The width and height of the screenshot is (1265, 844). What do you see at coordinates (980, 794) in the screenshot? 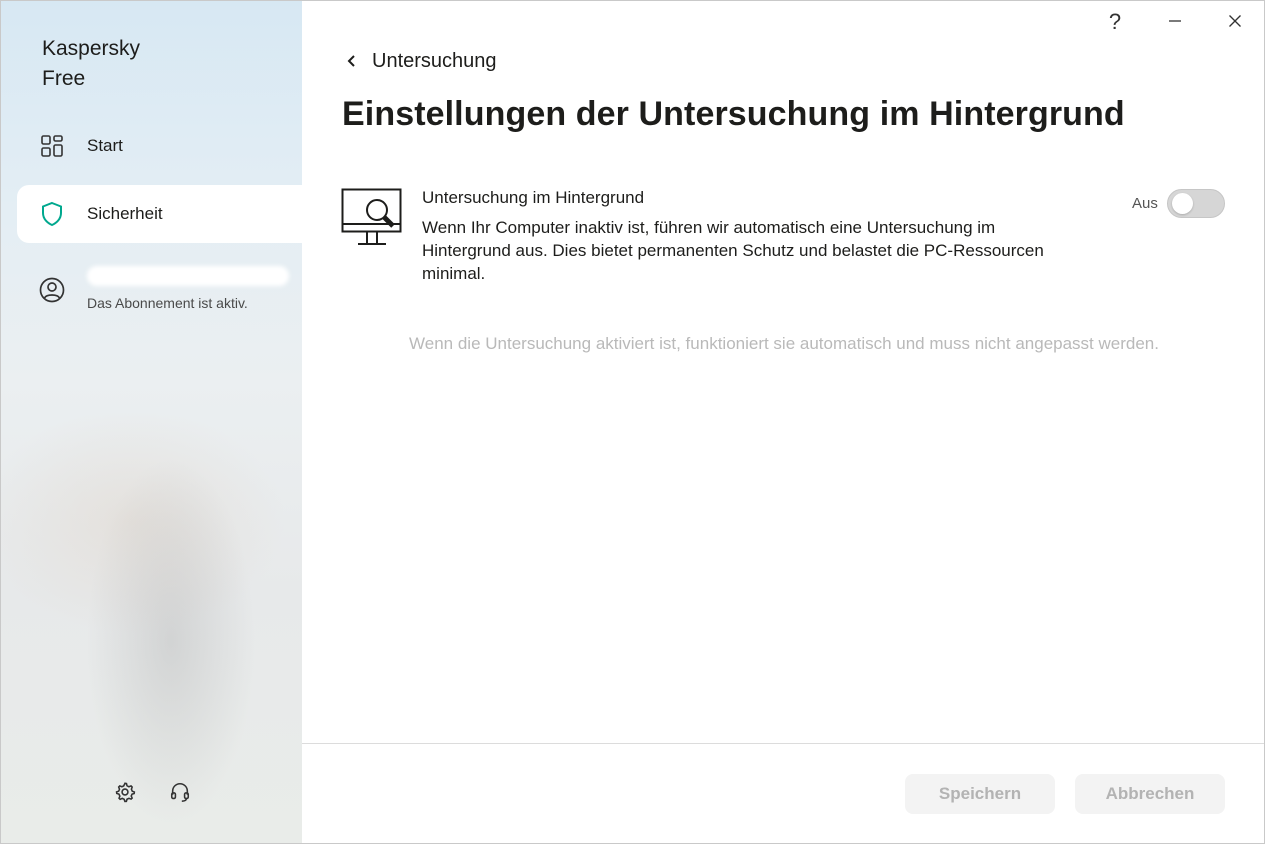
I see `save-button: Speichern` at bounding box center [980, 794].